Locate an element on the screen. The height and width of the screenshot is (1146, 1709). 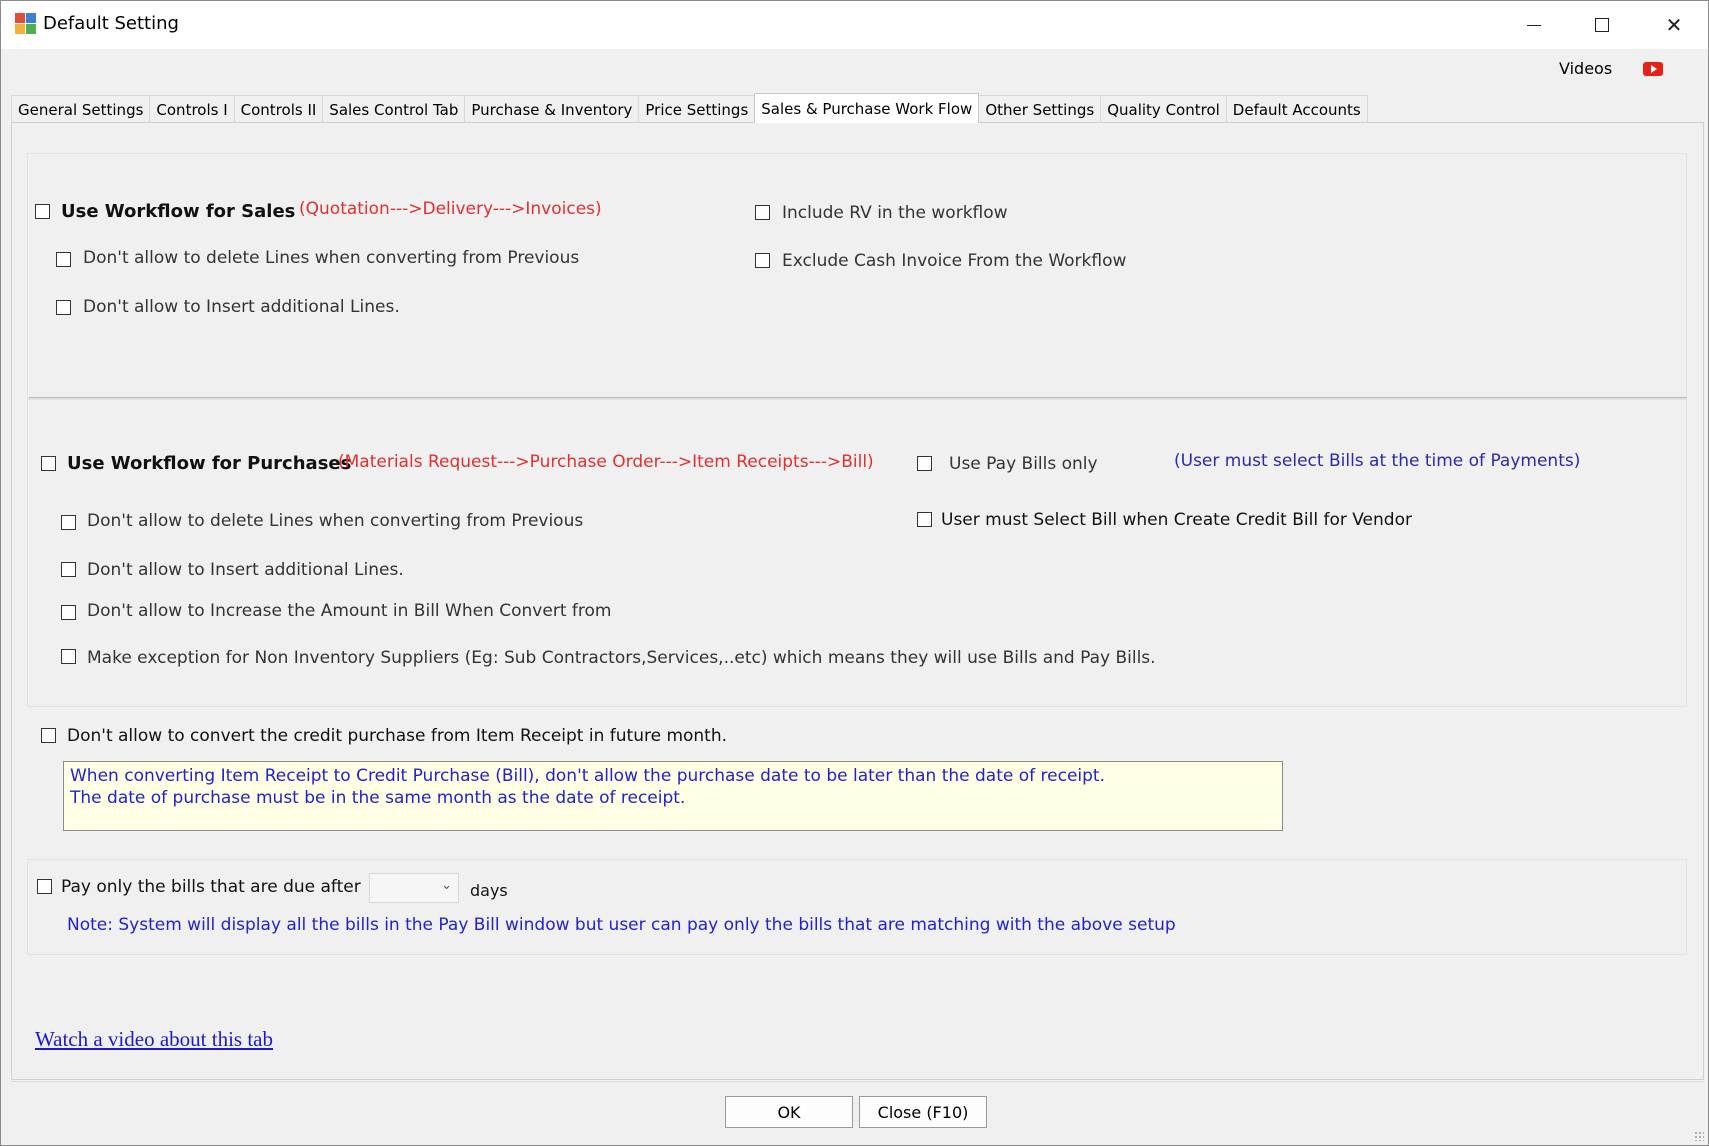
use-workflow-purchases-checkbox is located at coordinates (48, 463).